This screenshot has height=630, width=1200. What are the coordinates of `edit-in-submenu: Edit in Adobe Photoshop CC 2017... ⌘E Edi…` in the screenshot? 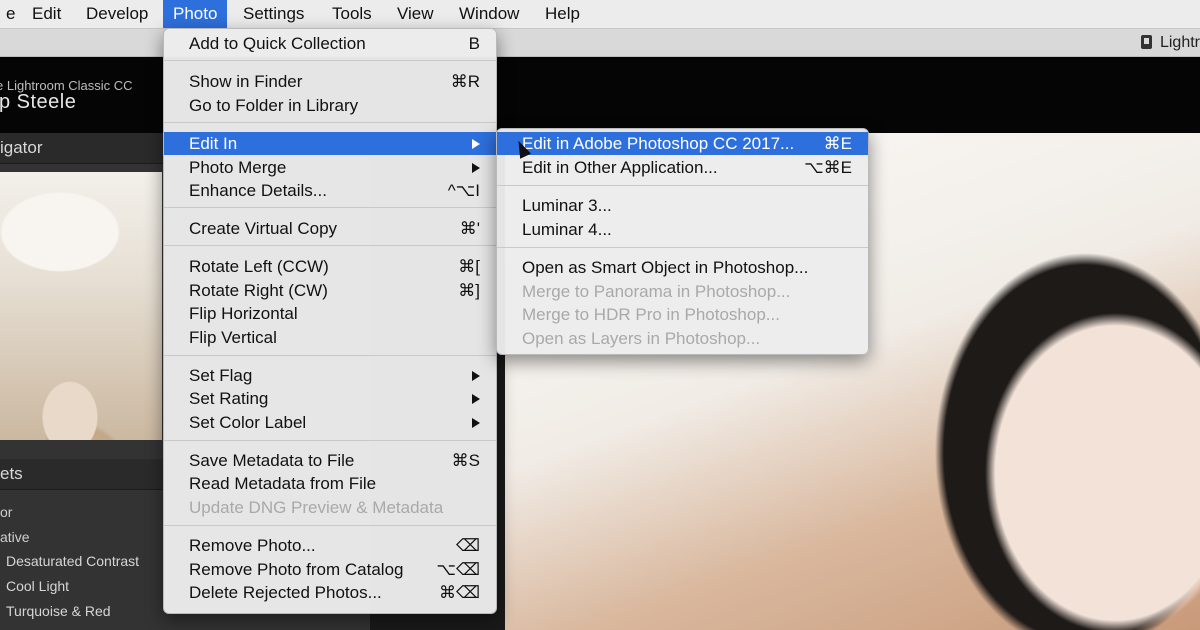 It's located at (682, 241).